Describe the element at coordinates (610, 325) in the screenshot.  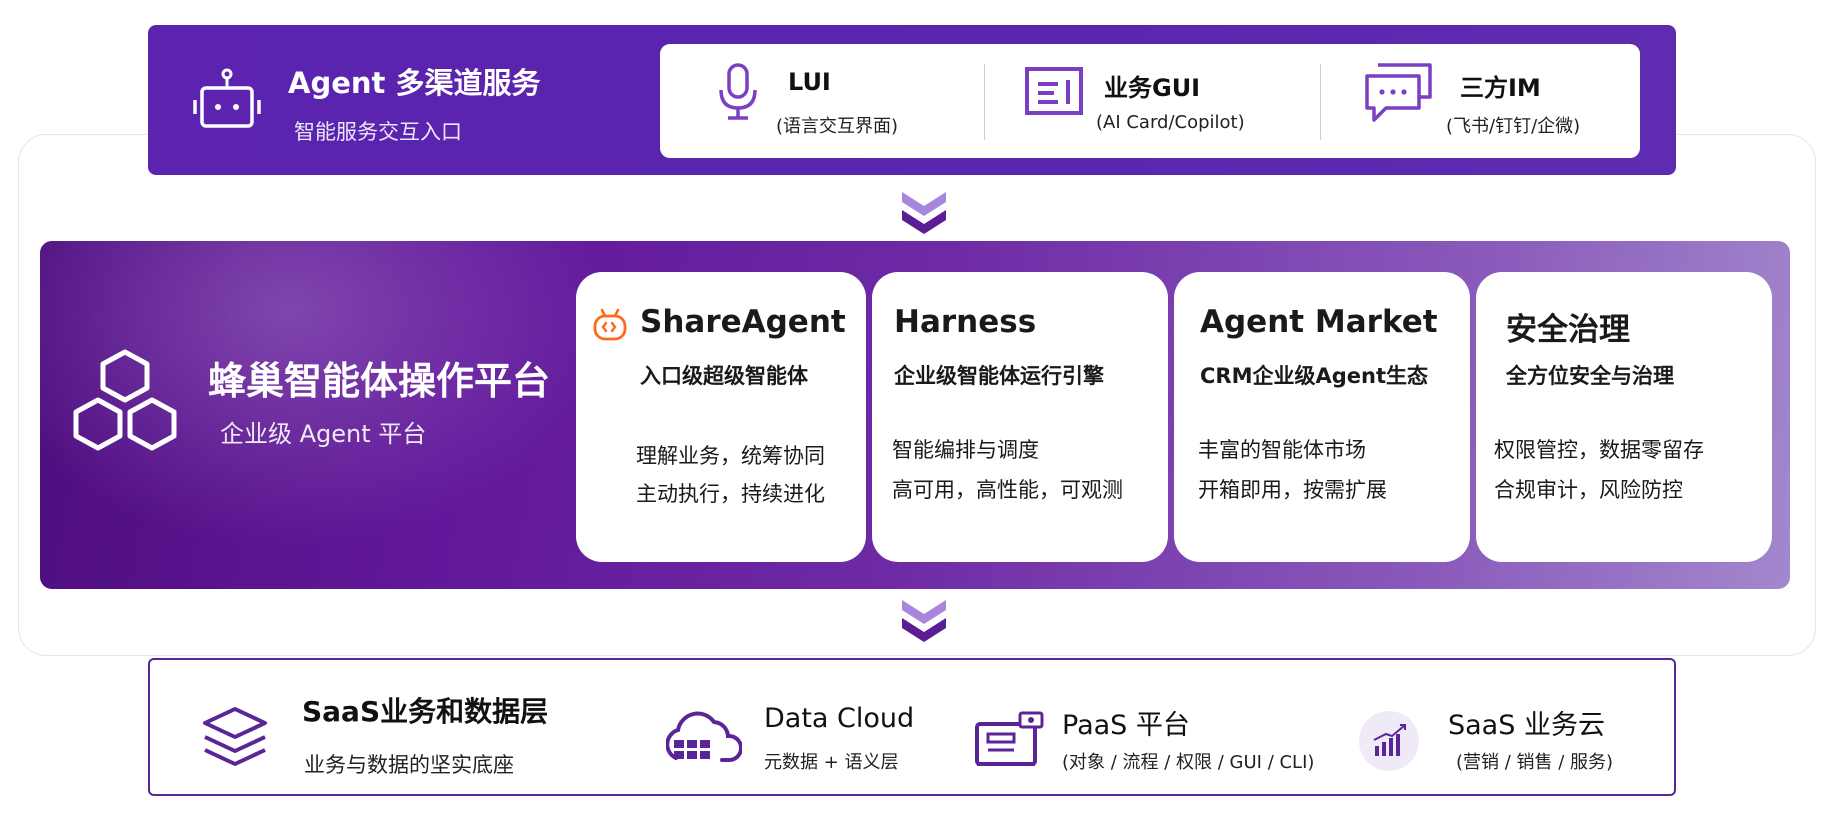
I see `share-agent-icon` at that location.